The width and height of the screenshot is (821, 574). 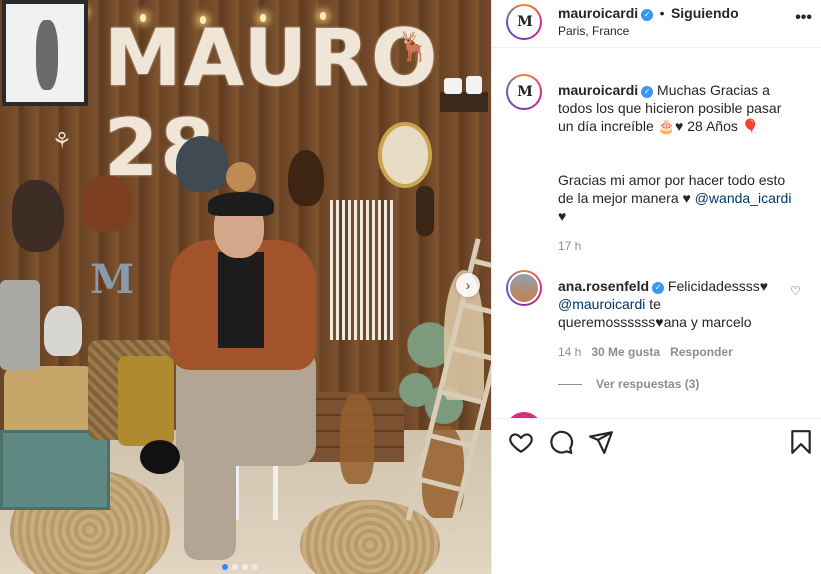 I want to click on header-title-row: mauroicardi ✓ • Siguiendo, so click(x=648, y=14).